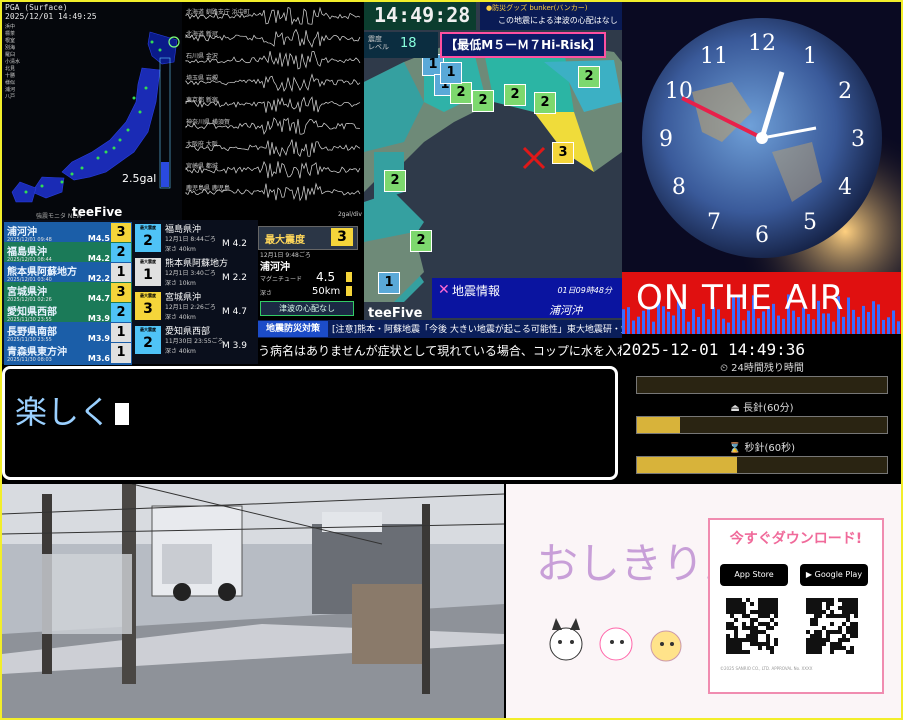  Describe the element at coordinates (444, 290) in the screenshot. I see `cross-icon: ✕` at that location.